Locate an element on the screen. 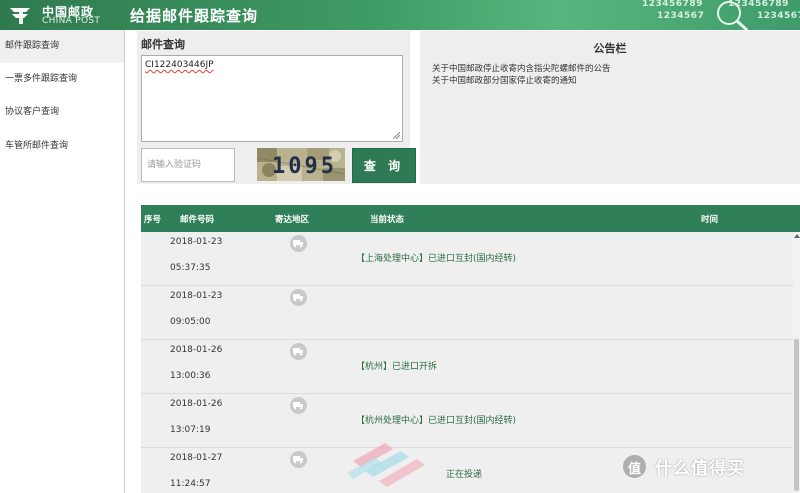 The image size is (800, 493). notice-link: 关于中国邮政部分国家停止收寄的通知 is located at coordinates (504, 80).